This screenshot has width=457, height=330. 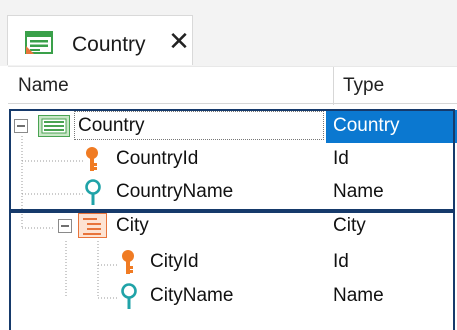 I want to click on tree-row-cityid: CityId Id, so click(x=232, y=262).